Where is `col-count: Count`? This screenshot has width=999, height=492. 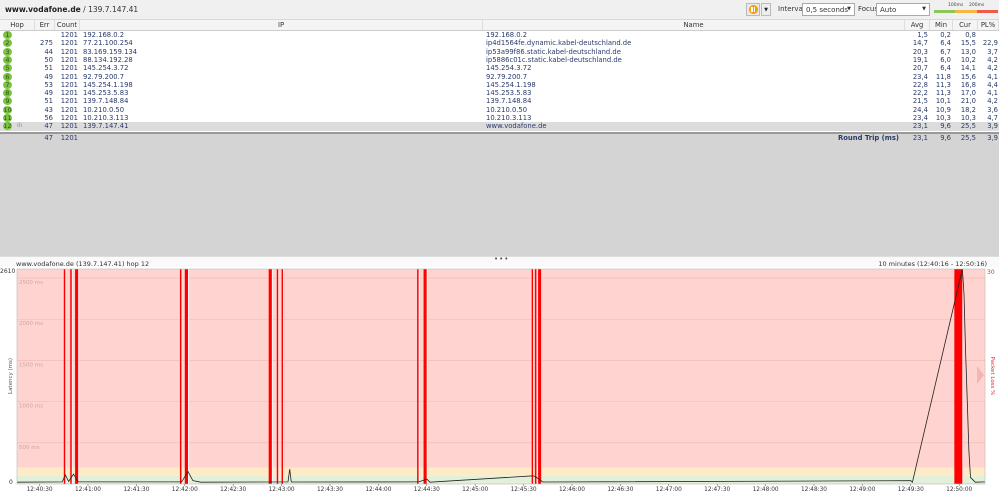
col-count: Count is located at coordinates (67, 25).